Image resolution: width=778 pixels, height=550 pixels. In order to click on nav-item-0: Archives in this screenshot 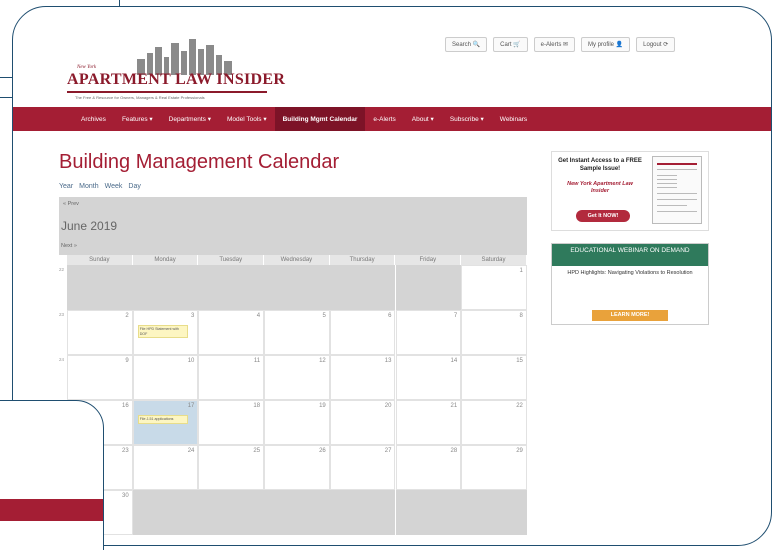, I will do `click(93, 119)`.